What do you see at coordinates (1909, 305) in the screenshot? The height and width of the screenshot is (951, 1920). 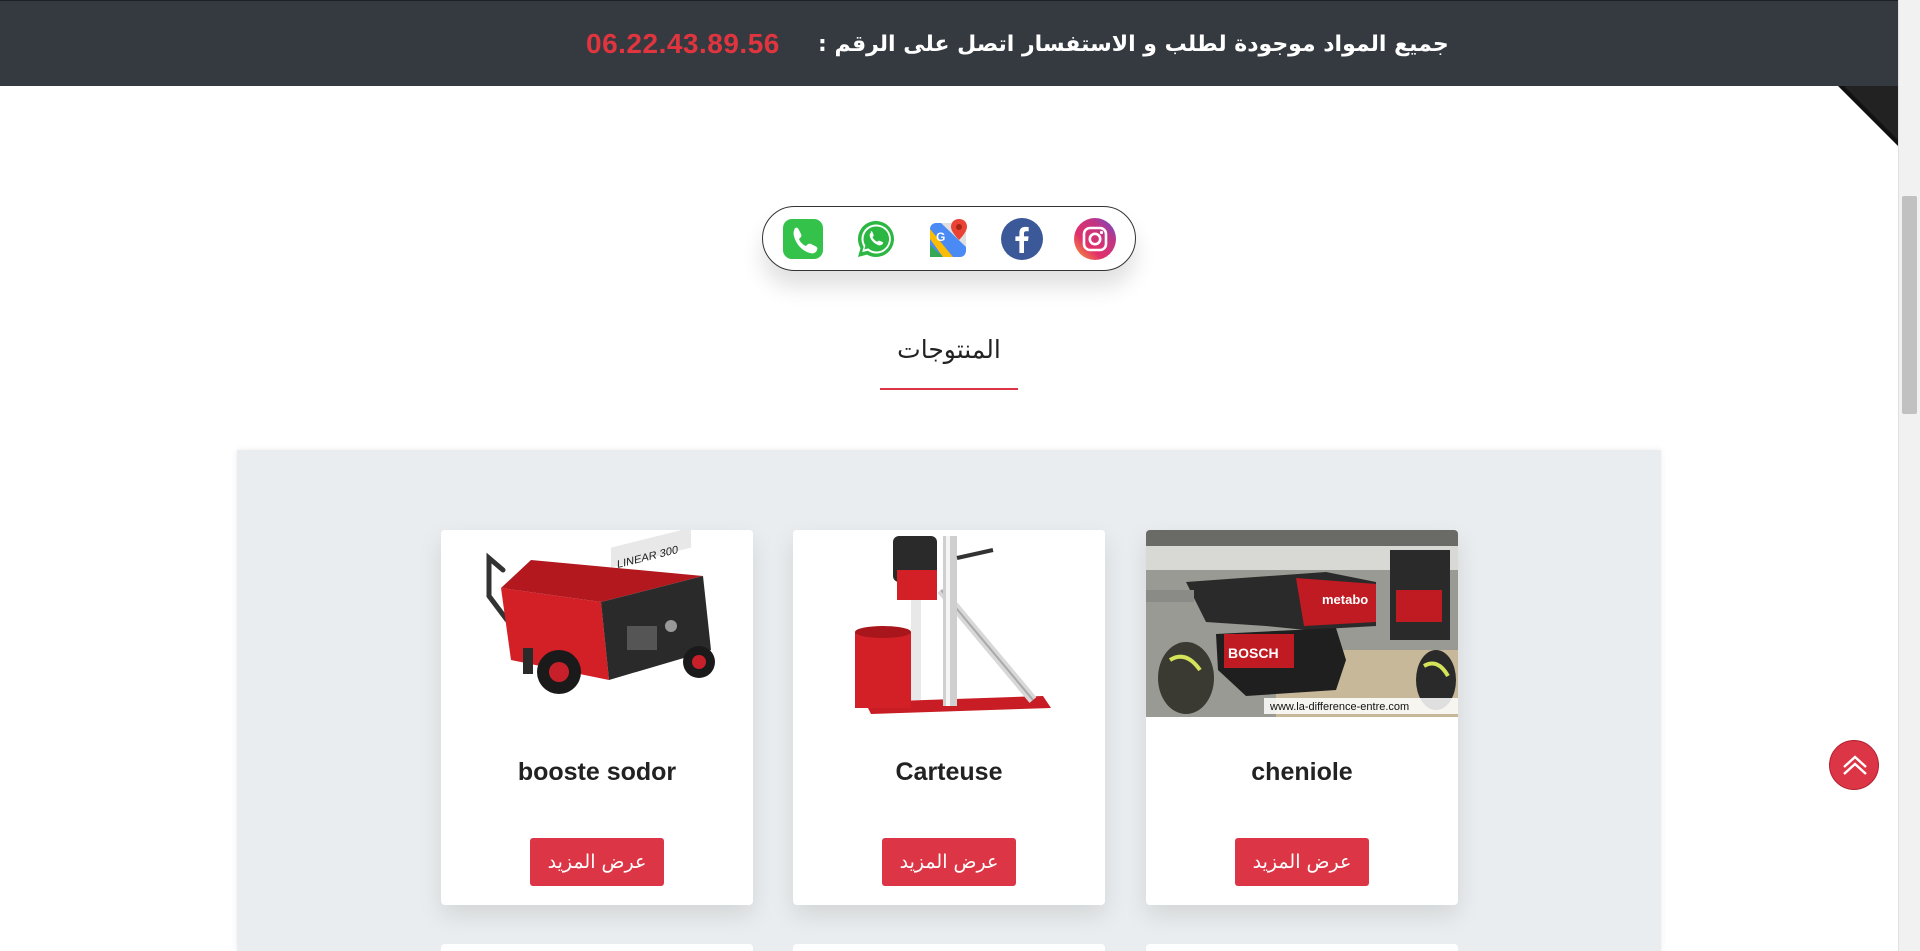 I see `scrollbar-thumb` at bounding box center [1909, 305].